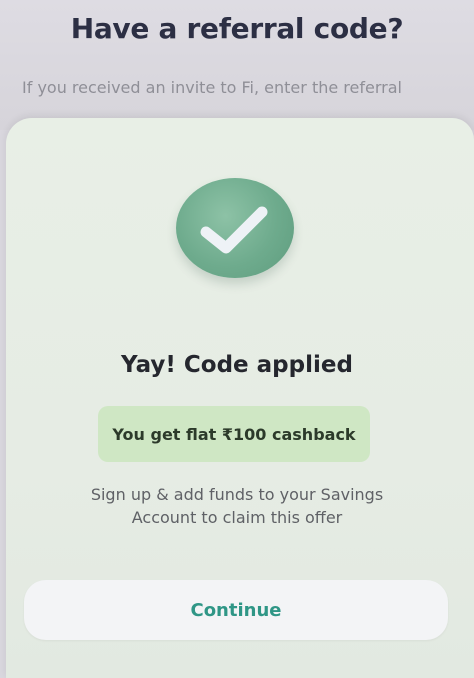  What do you see at coordinates (237, 517) in the screenshot?
I see `offer-description-line2: Account to claim this offer` at bounding box center [237, 517].